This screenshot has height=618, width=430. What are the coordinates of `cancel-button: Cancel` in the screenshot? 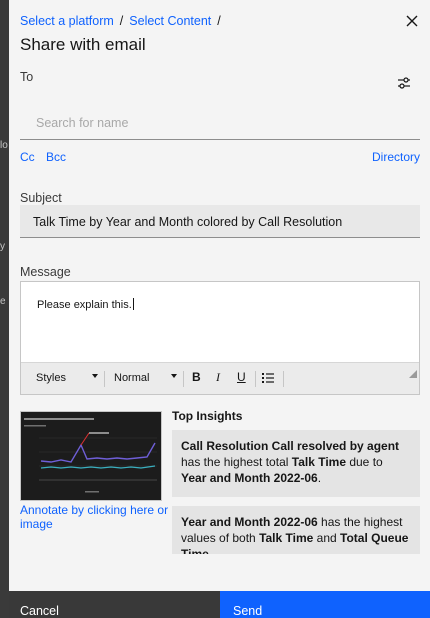 It's located at (114, 604).